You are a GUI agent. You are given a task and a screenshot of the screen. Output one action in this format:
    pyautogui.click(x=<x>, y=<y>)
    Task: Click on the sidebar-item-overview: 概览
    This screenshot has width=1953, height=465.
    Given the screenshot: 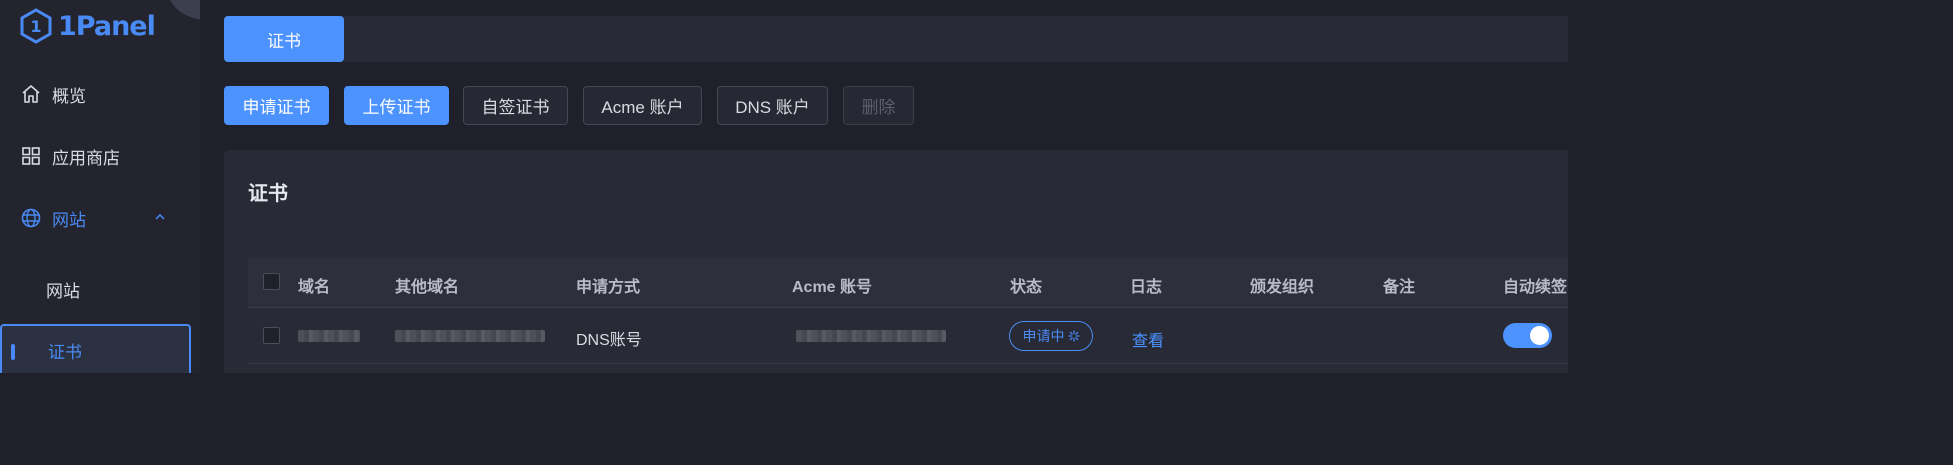 What is the action you would take?
    pyautogui.click(x=100, y=94)
    